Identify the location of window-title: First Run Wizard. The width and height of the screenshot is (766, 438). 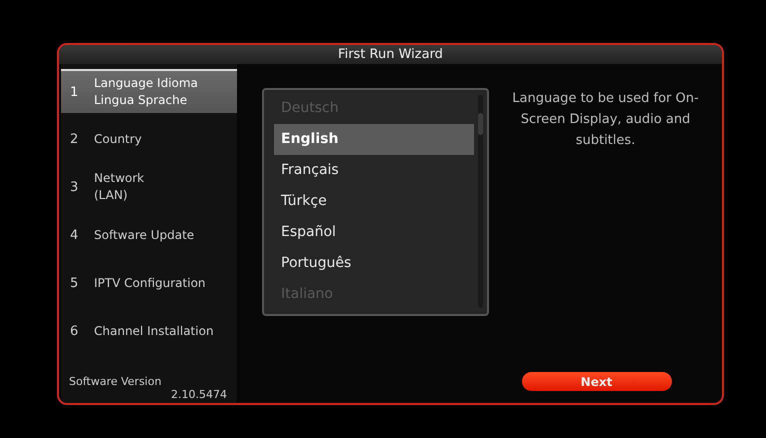
(390, 54).